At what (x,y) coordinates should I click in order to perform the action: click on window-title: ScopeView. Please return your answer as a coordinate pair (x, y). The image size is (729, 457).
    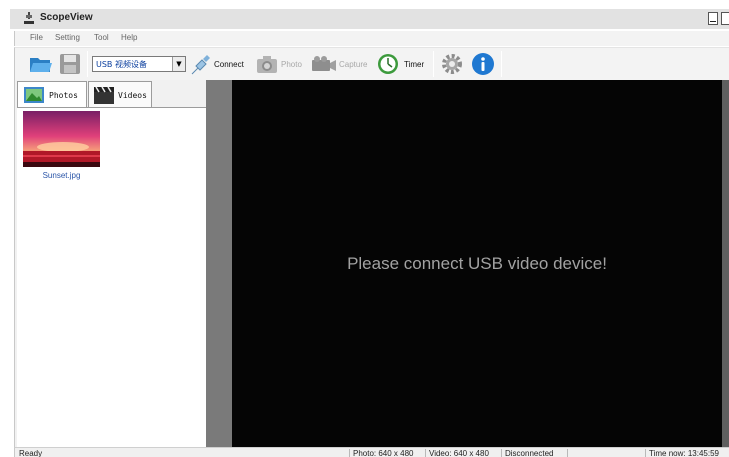
    Looking at the image, I should click on (66, 17).